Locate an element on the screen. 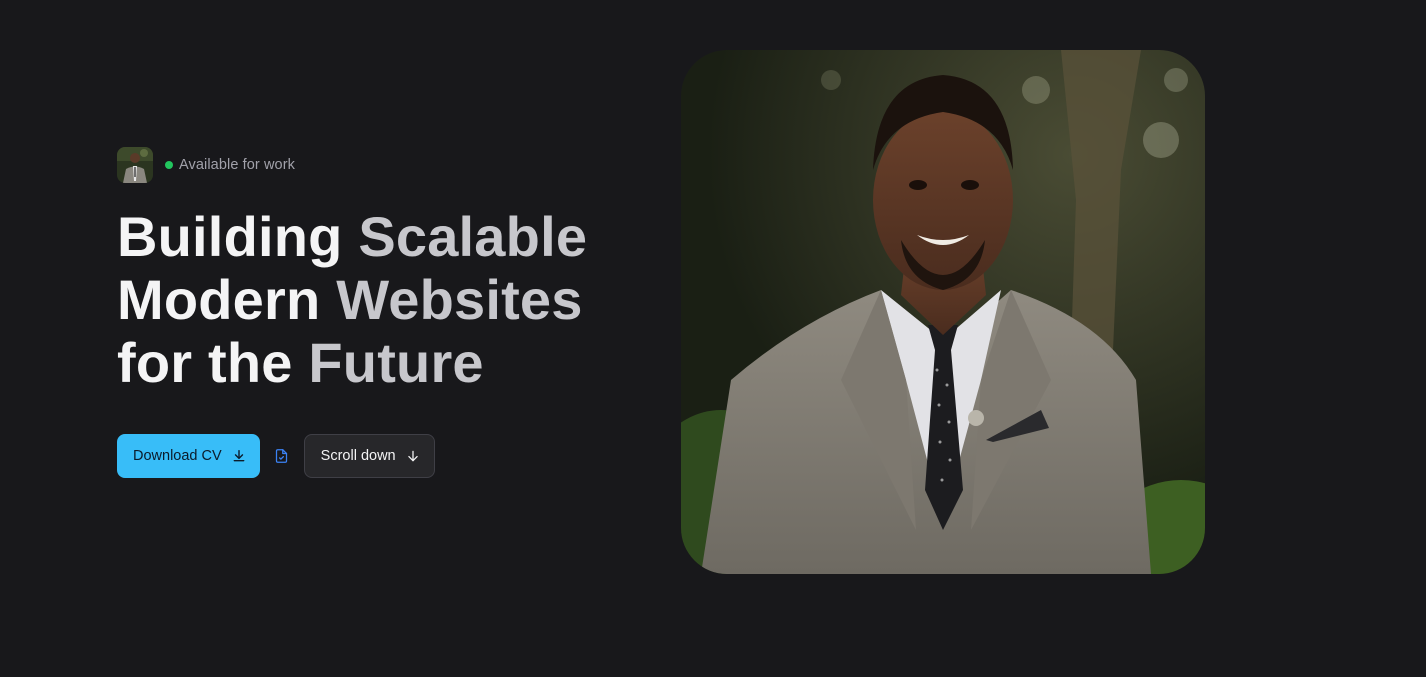  document-icon is located at coordinates (282, 456).